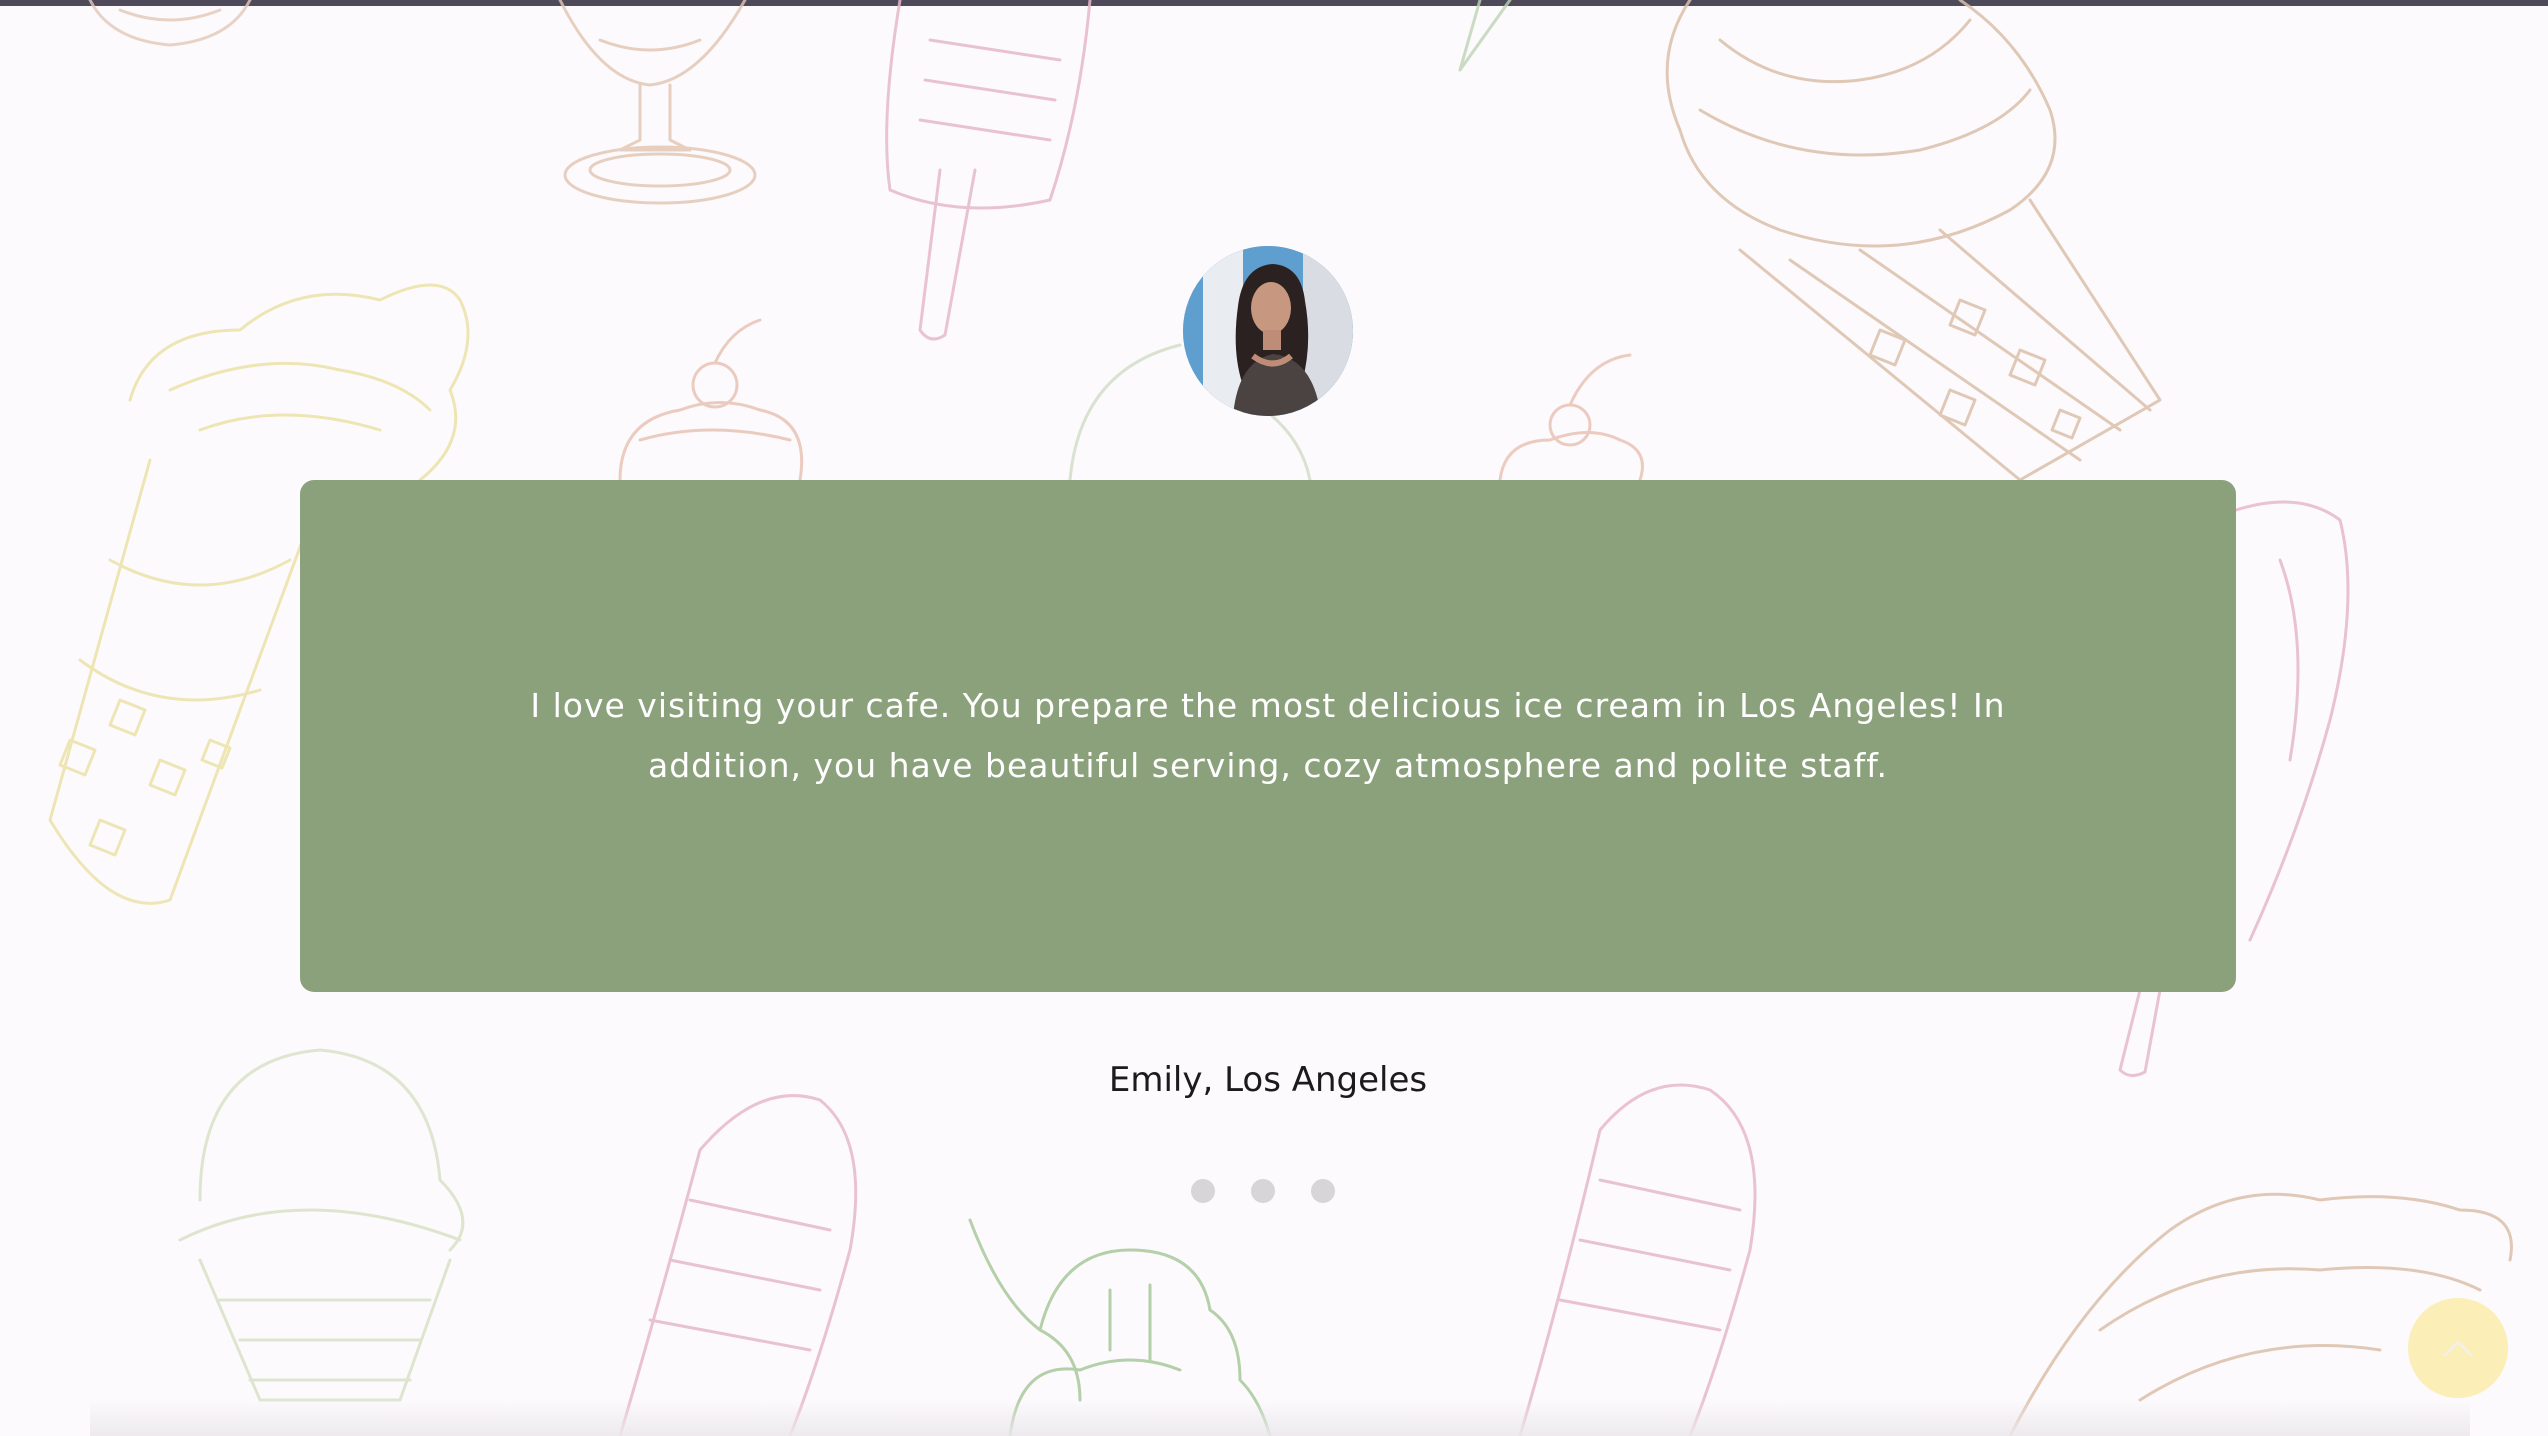 Image resolution: width=2548 pixels, height=1436 pixels. I want to click on chevron-up-icon, so click(2458, 1348).